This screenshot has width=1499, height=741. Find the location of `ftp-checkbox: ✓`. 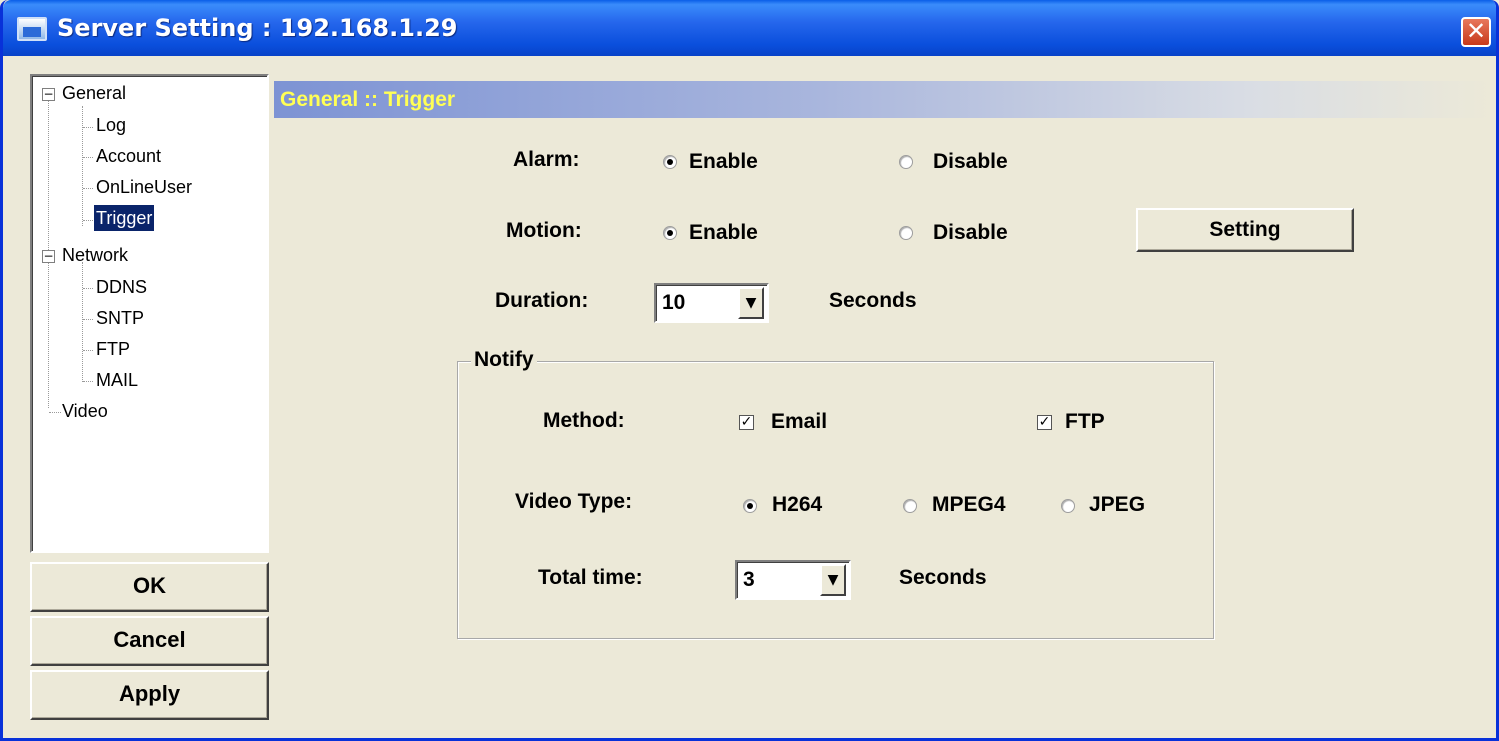

ftp-checkbox: ✓ is located at coordinates (1044, 422).